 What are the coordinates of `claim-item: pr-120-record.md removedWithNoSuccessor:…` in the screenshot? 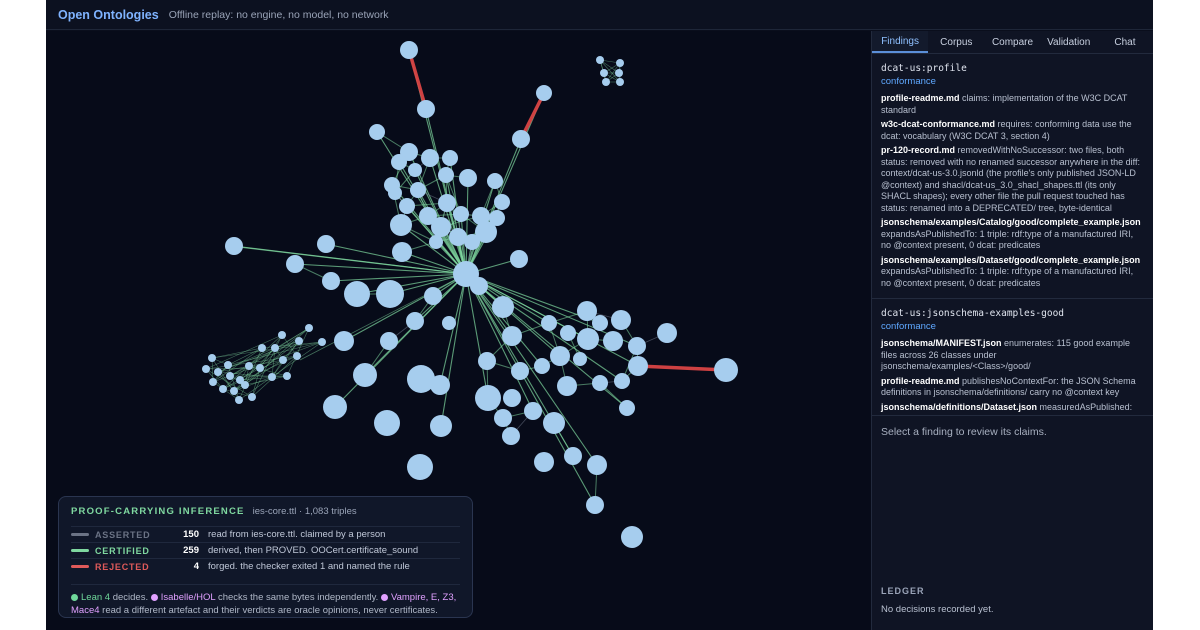 It's located at (1012, 179).